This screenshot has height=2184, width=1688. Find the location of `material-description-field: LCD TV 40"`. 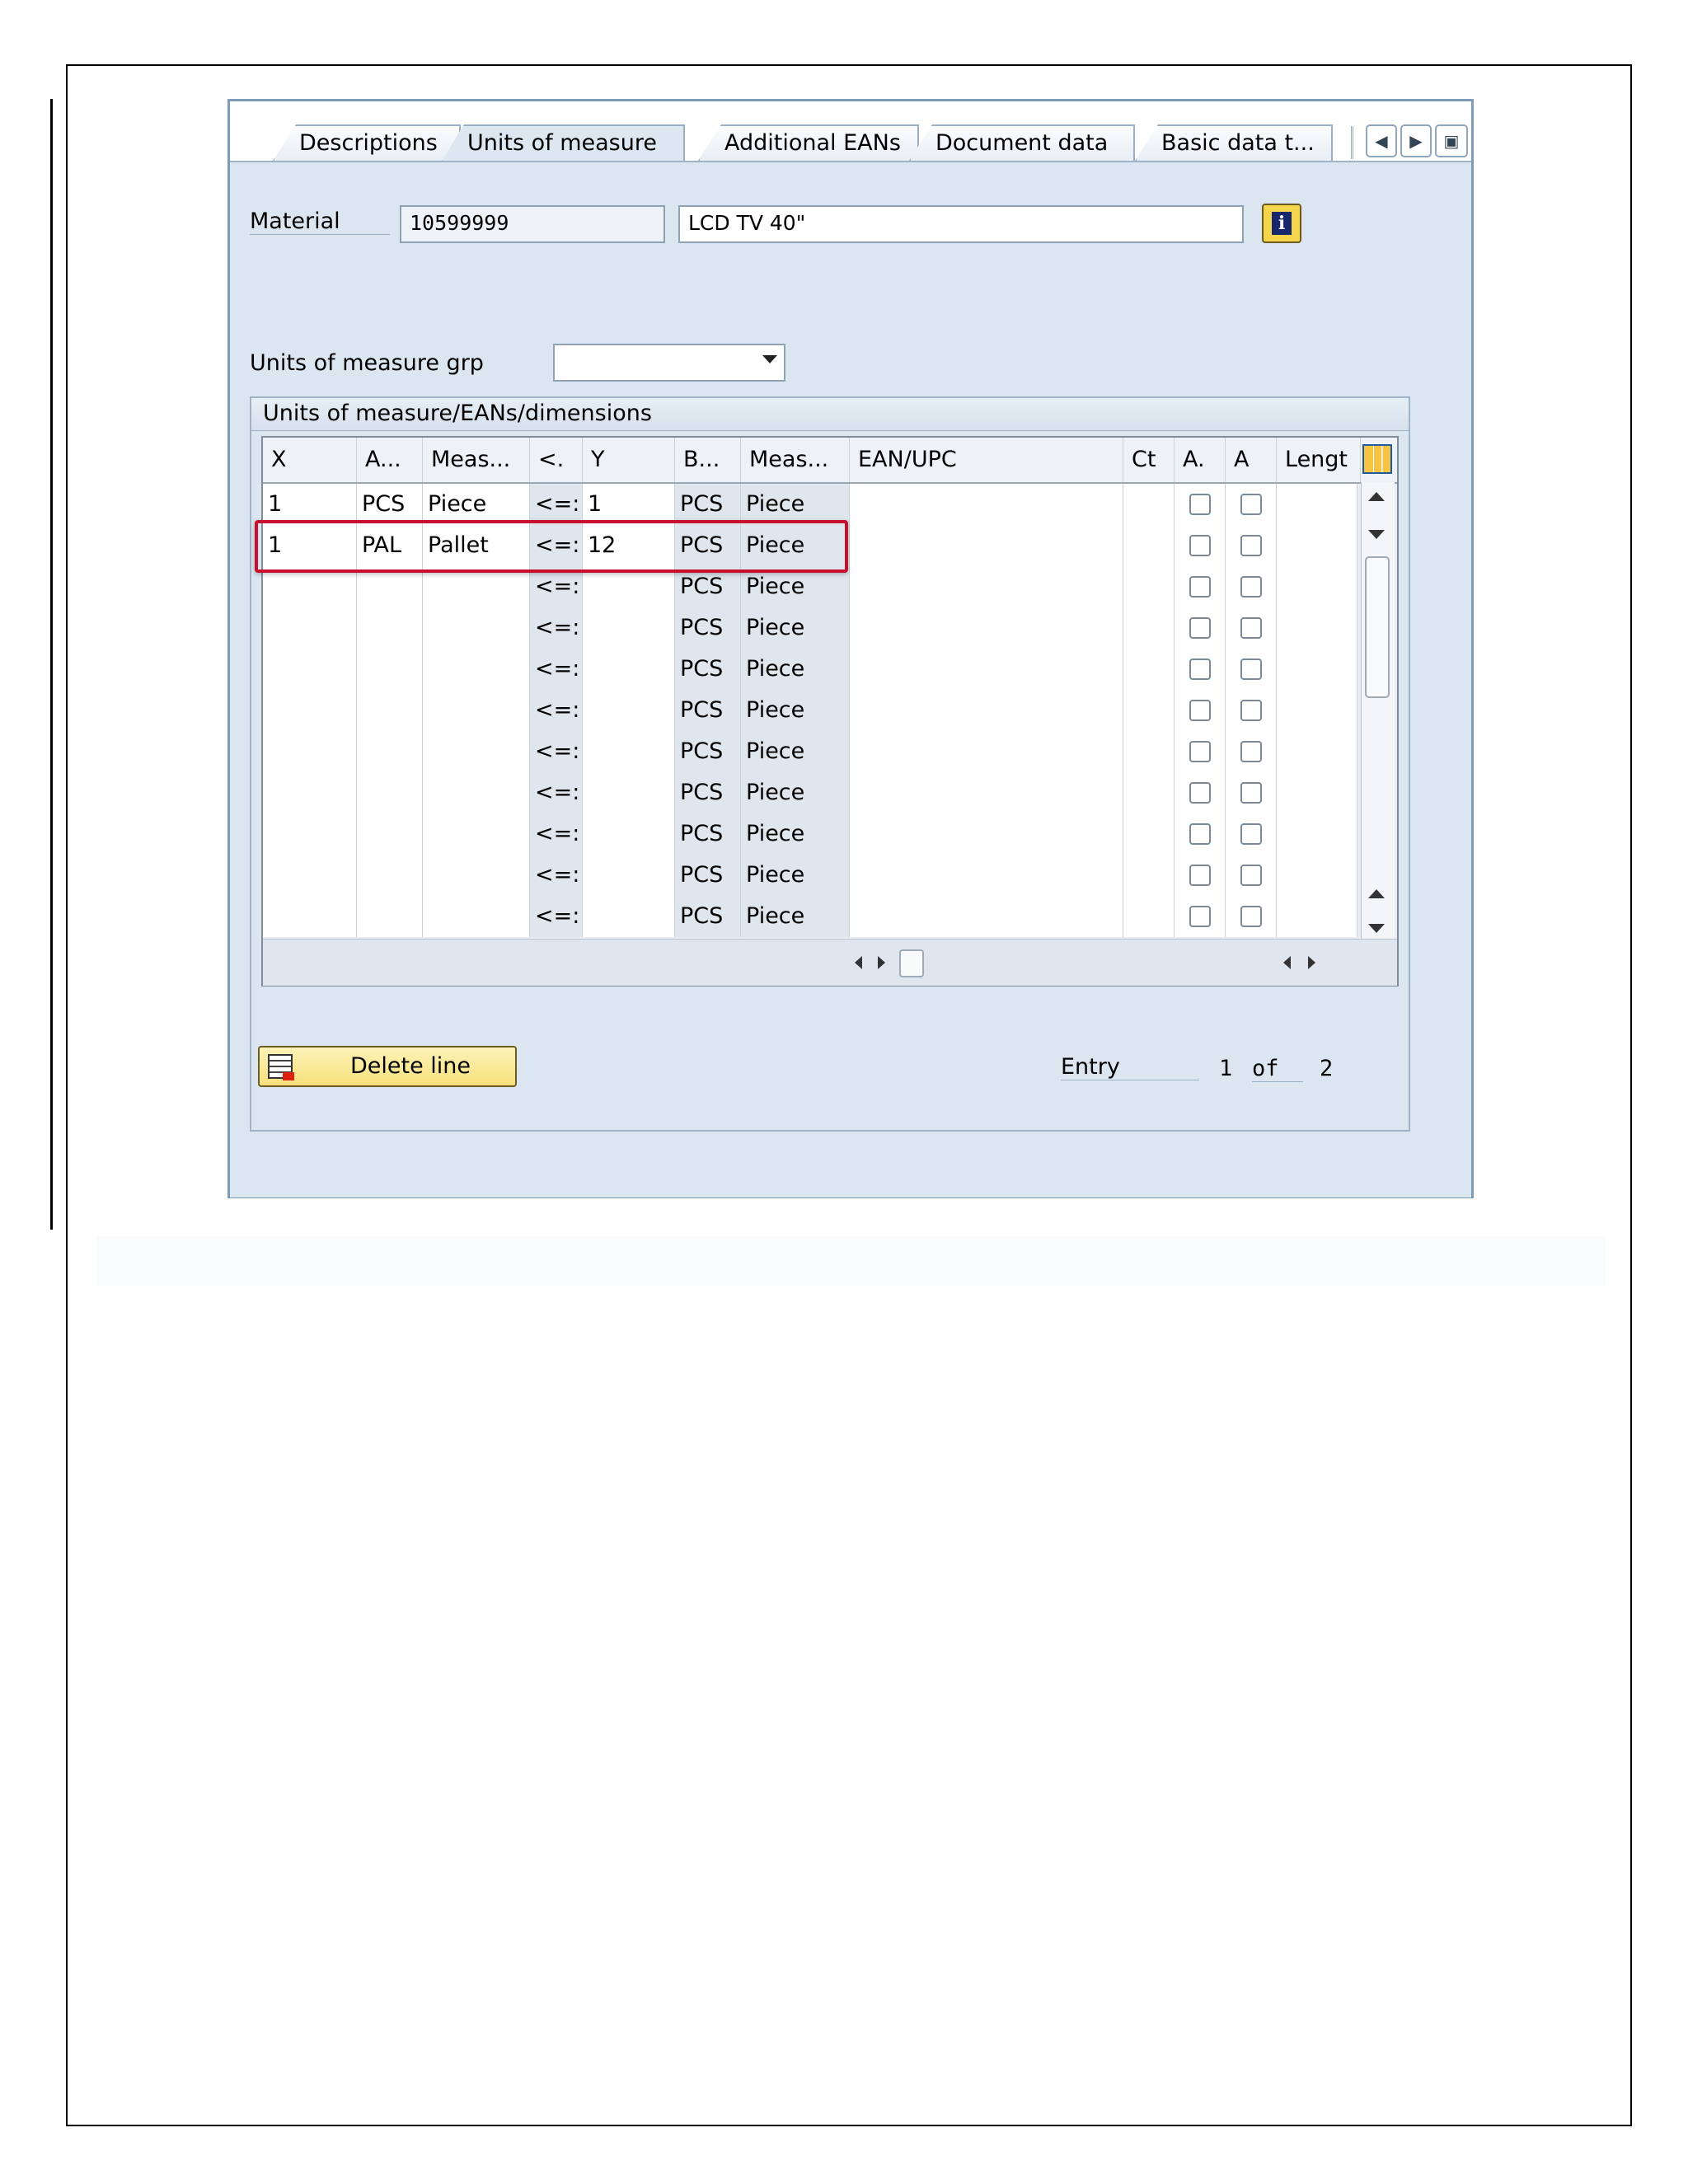

material-description-field: LCD TV 40" is located at coordinates (961, 224).